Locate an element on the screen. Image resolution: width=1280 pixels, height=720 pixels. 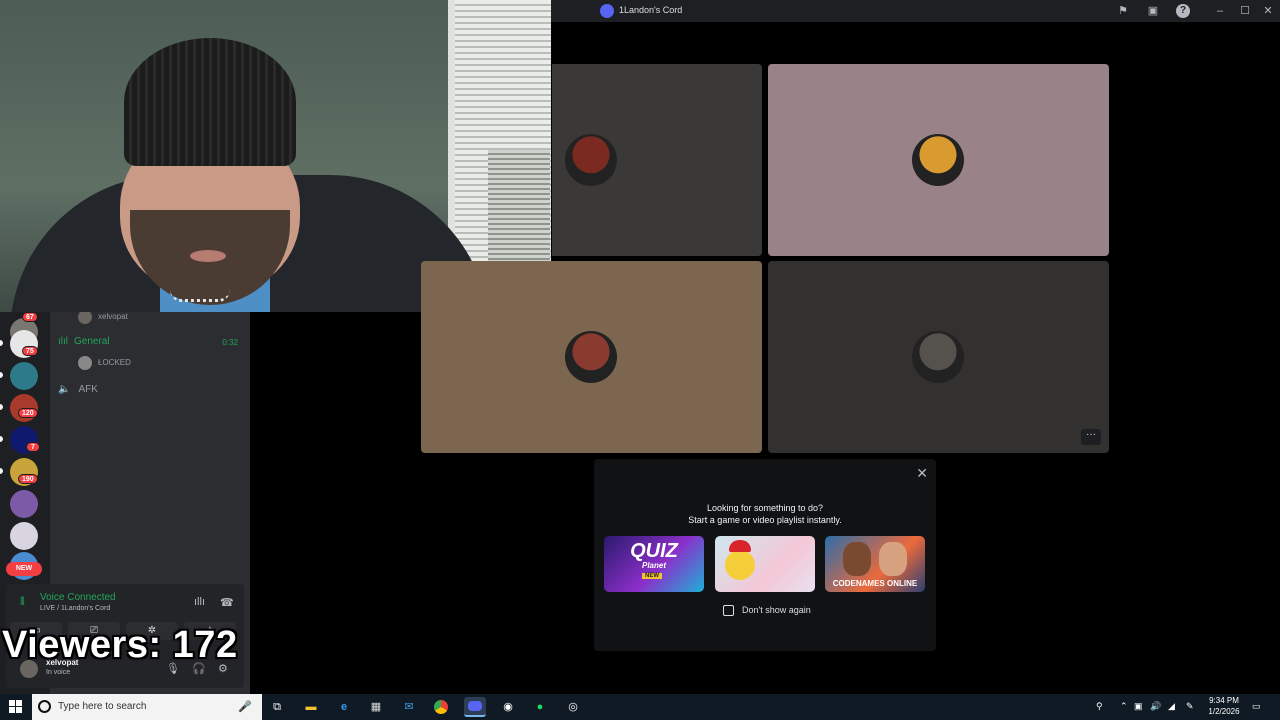
show-hidden-icons: ⌃ is located at coordinates (1124, 706).